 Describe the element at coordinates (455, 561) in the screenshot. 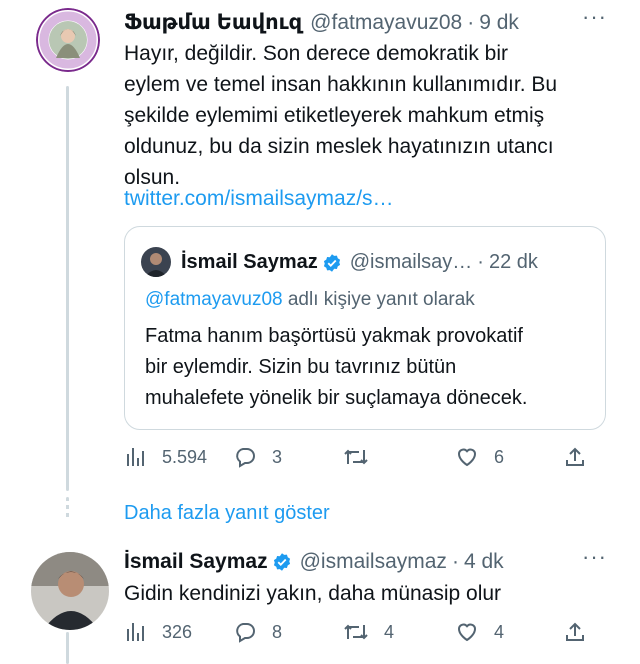

I see `tweet2-sep: ·` at that location.